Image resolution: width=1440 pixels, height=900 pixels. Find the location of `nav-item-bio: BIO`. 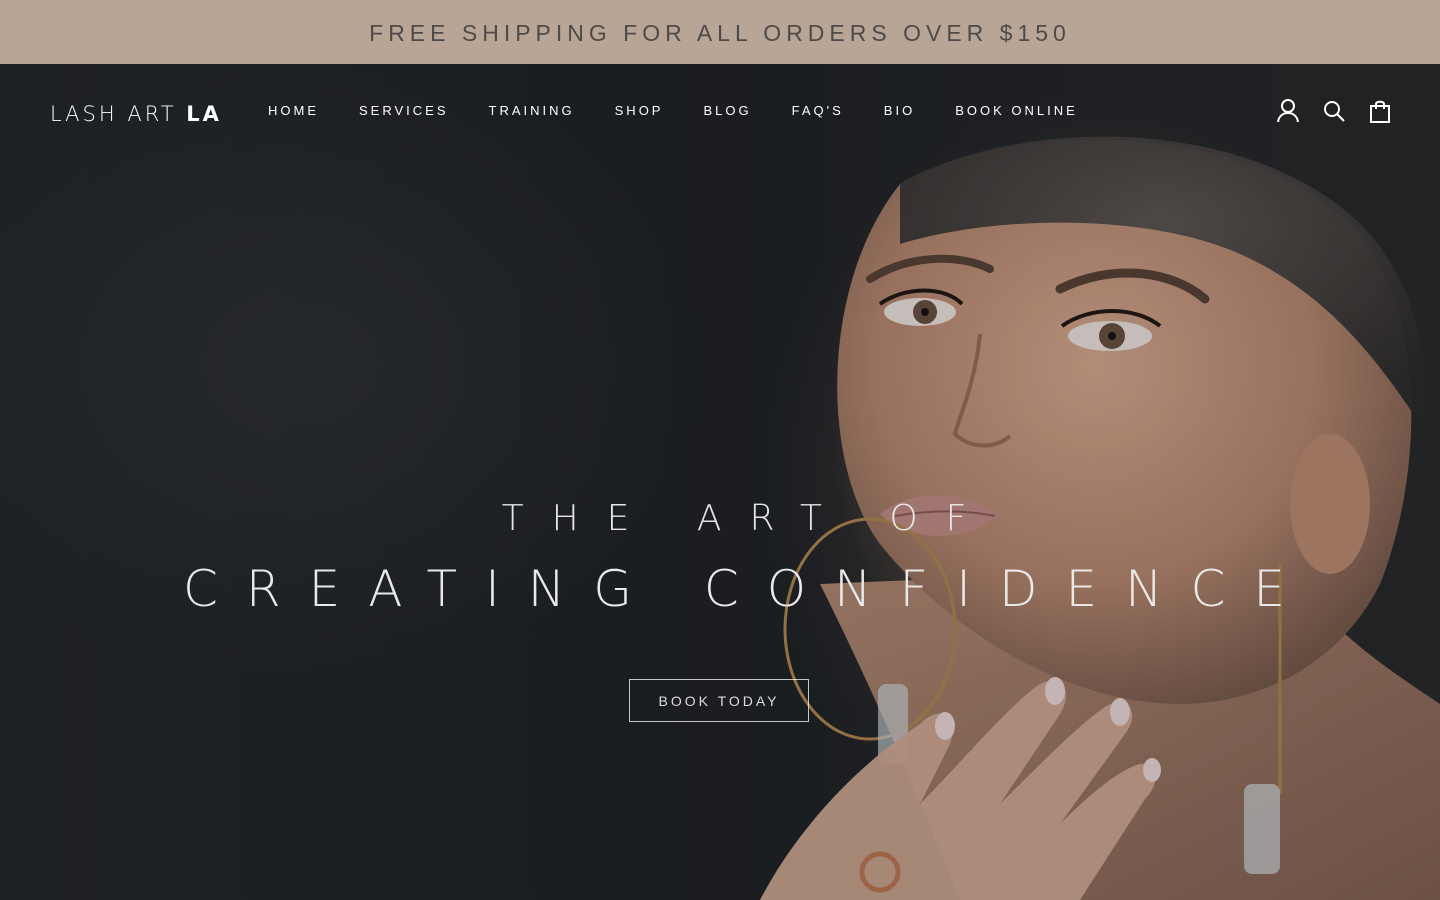

nav-item-bio: BIO is located at coordinates (899, 110).